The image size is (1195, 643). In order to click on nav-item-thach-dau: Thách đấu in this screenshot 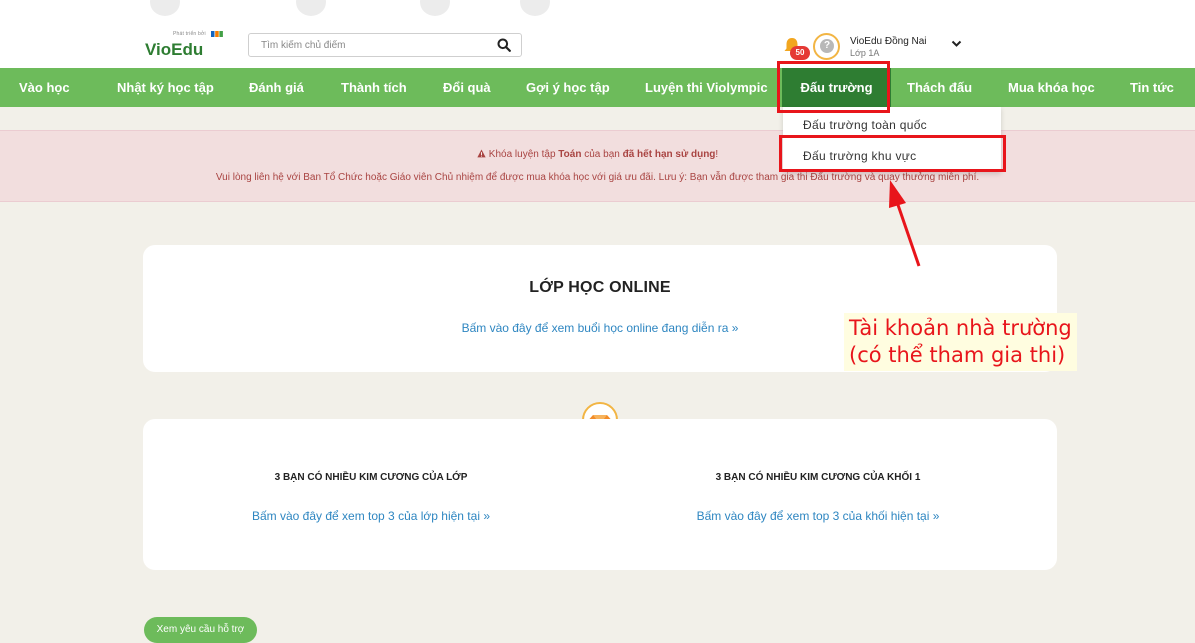, I will do `click(939, 87)`.